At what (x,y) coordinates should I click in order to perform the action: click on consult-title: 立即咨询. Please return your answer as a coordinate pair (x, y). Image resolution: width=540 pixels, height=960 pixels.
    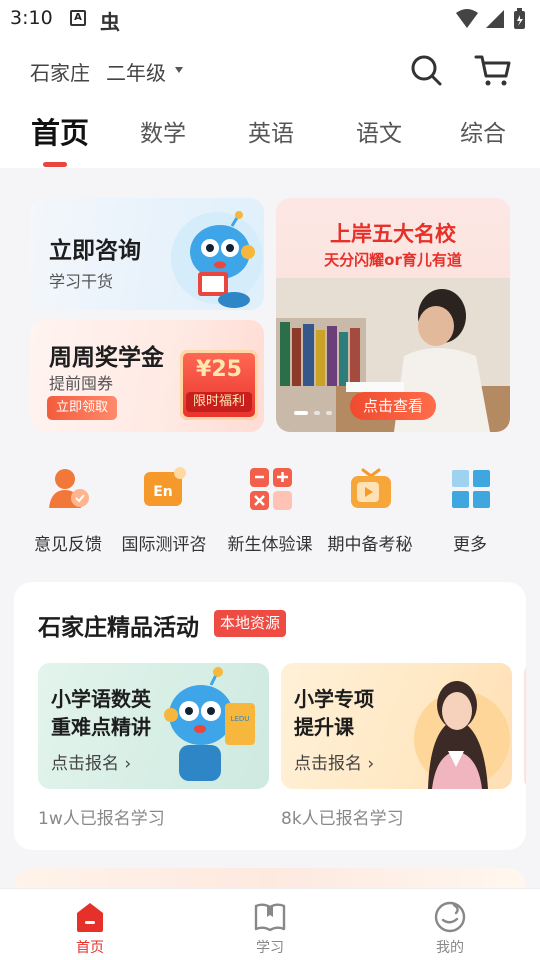
    Looking at the image, I should click on (95, 251).